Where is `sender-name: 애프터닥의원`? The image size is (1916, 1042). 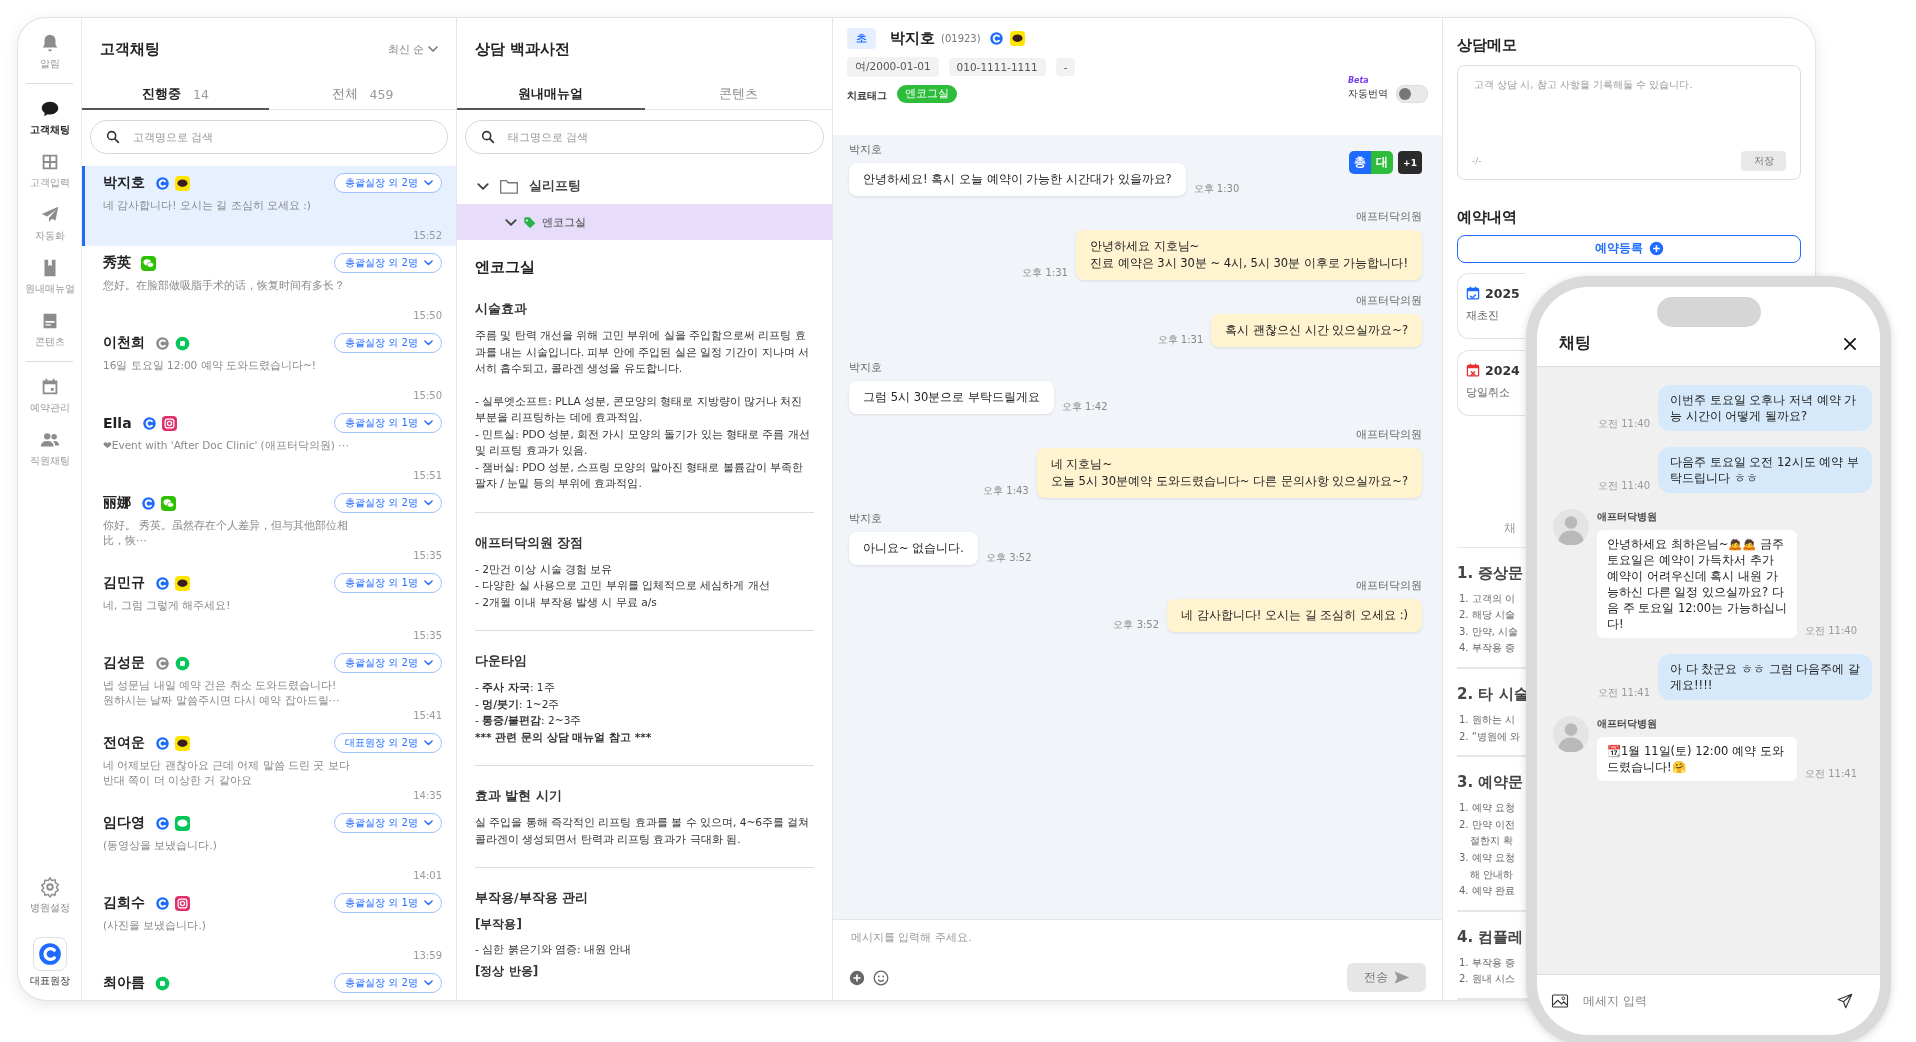 sender-name: 애프터닥의원 is located at coordinates (1389, 217).